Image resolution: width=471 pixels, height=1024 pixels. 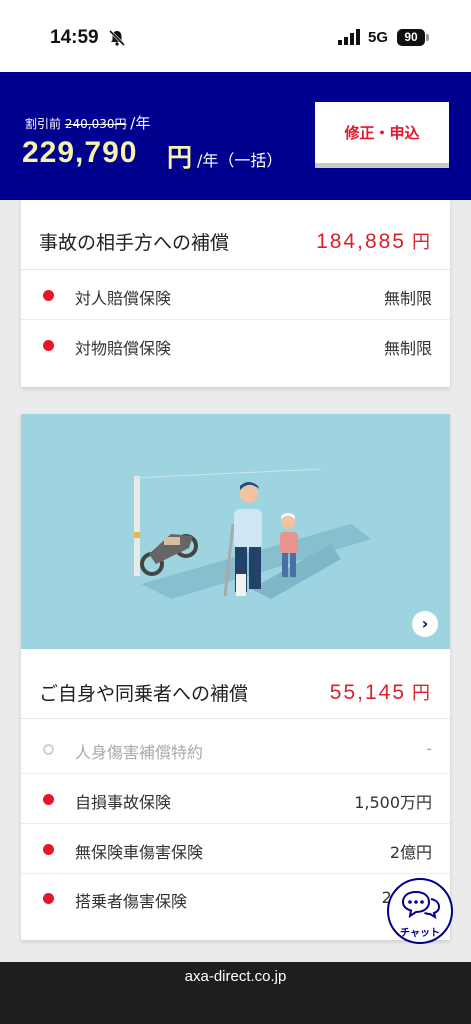 What do you see at coordinates (131, 901) in the screenshot?
I see `coverage-label: 搭乗者傷害保険` at bounding box center [131, 901].